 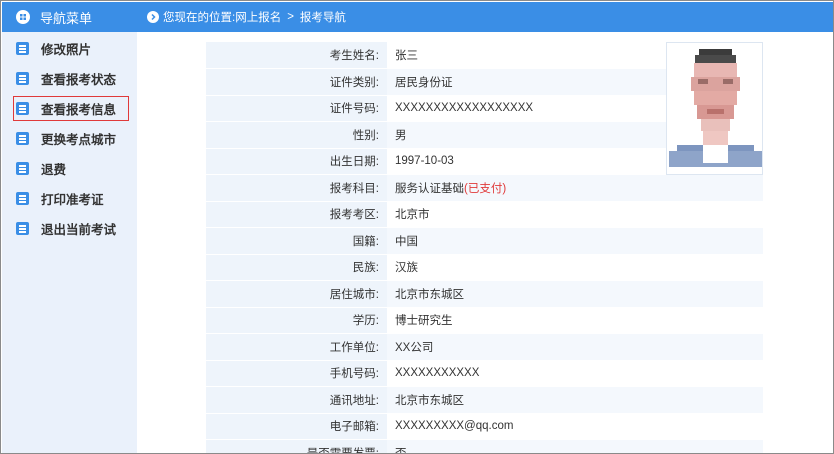 I want to click on field-label: 报考科目:, so click(x=296, y=188).